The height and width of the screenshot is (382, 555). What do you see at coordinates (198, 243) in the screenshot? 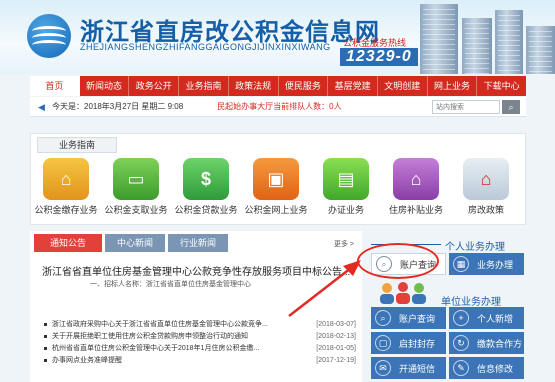
I see `tab-industry-news: 行业新闻` at bounding box center [198, 243].